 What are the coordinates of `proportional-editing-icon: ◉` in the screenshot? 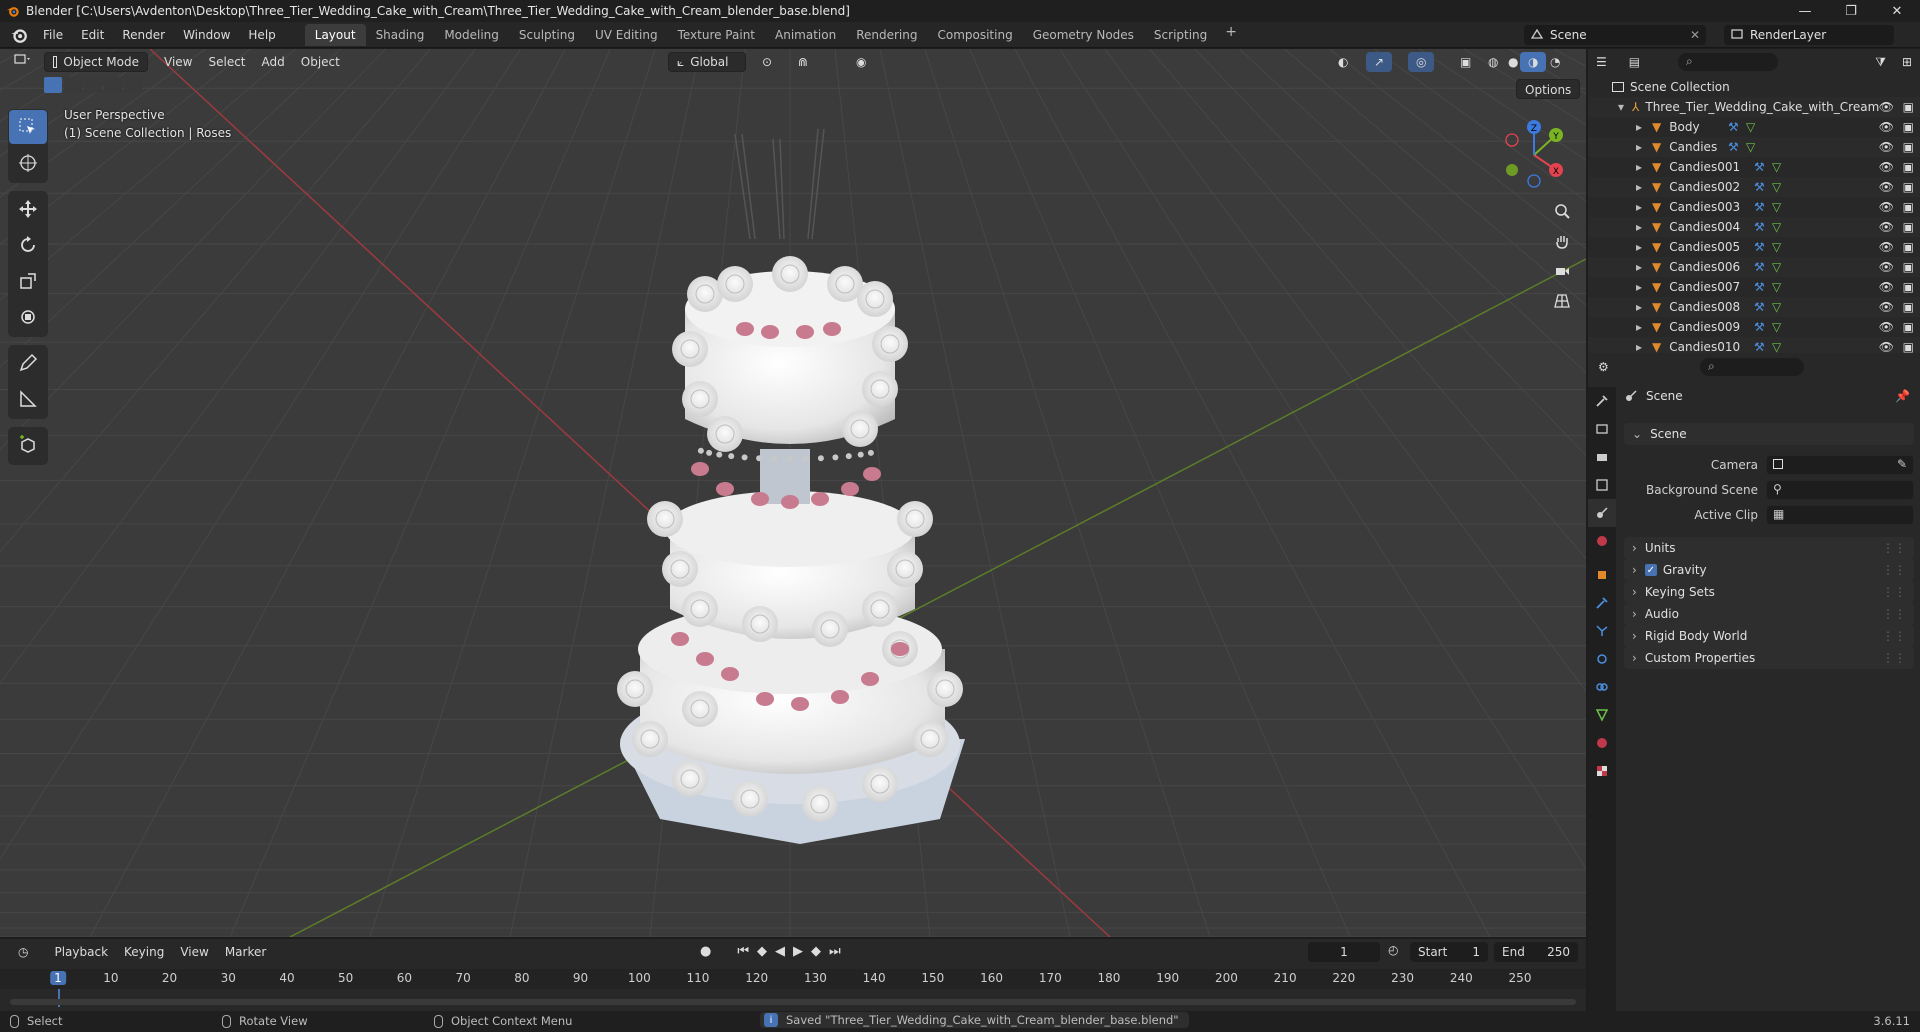 It's located at (861, 62).